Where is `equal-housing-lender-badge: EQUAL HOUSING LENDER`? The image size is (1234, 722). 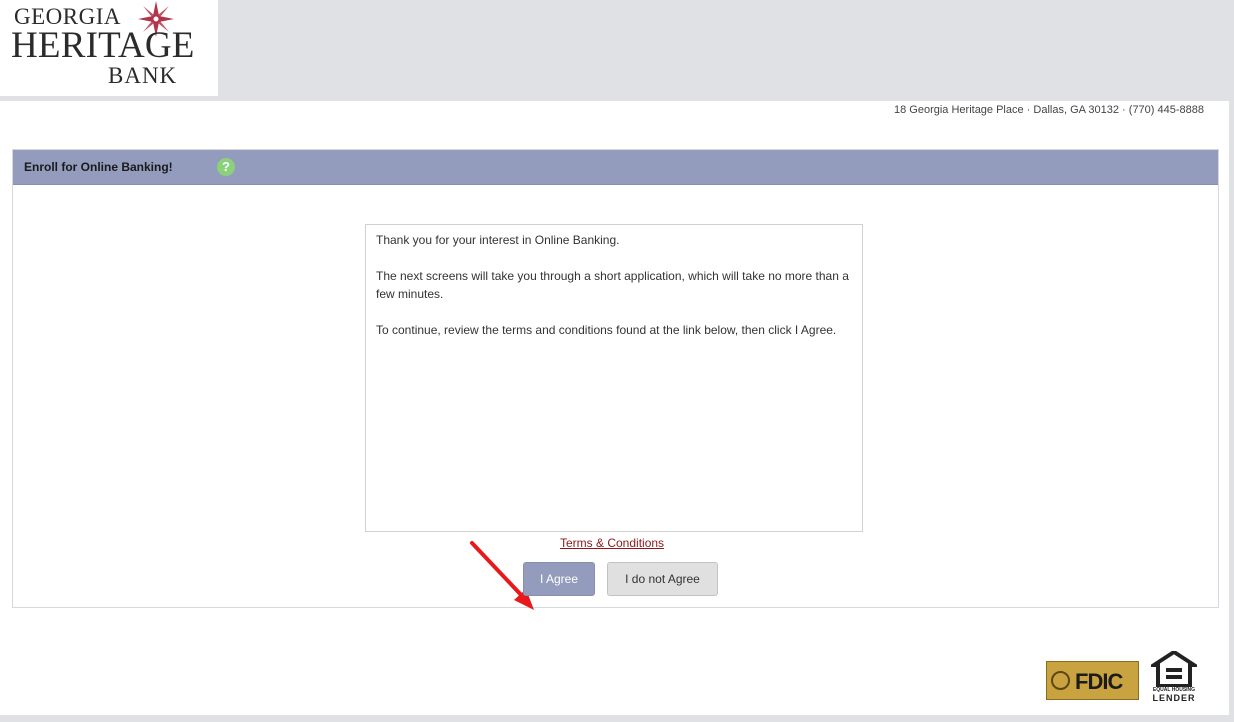 equal-housing-lender-badge: EQUAL HOUSING LENDER is located at coordinates (1174, 678).